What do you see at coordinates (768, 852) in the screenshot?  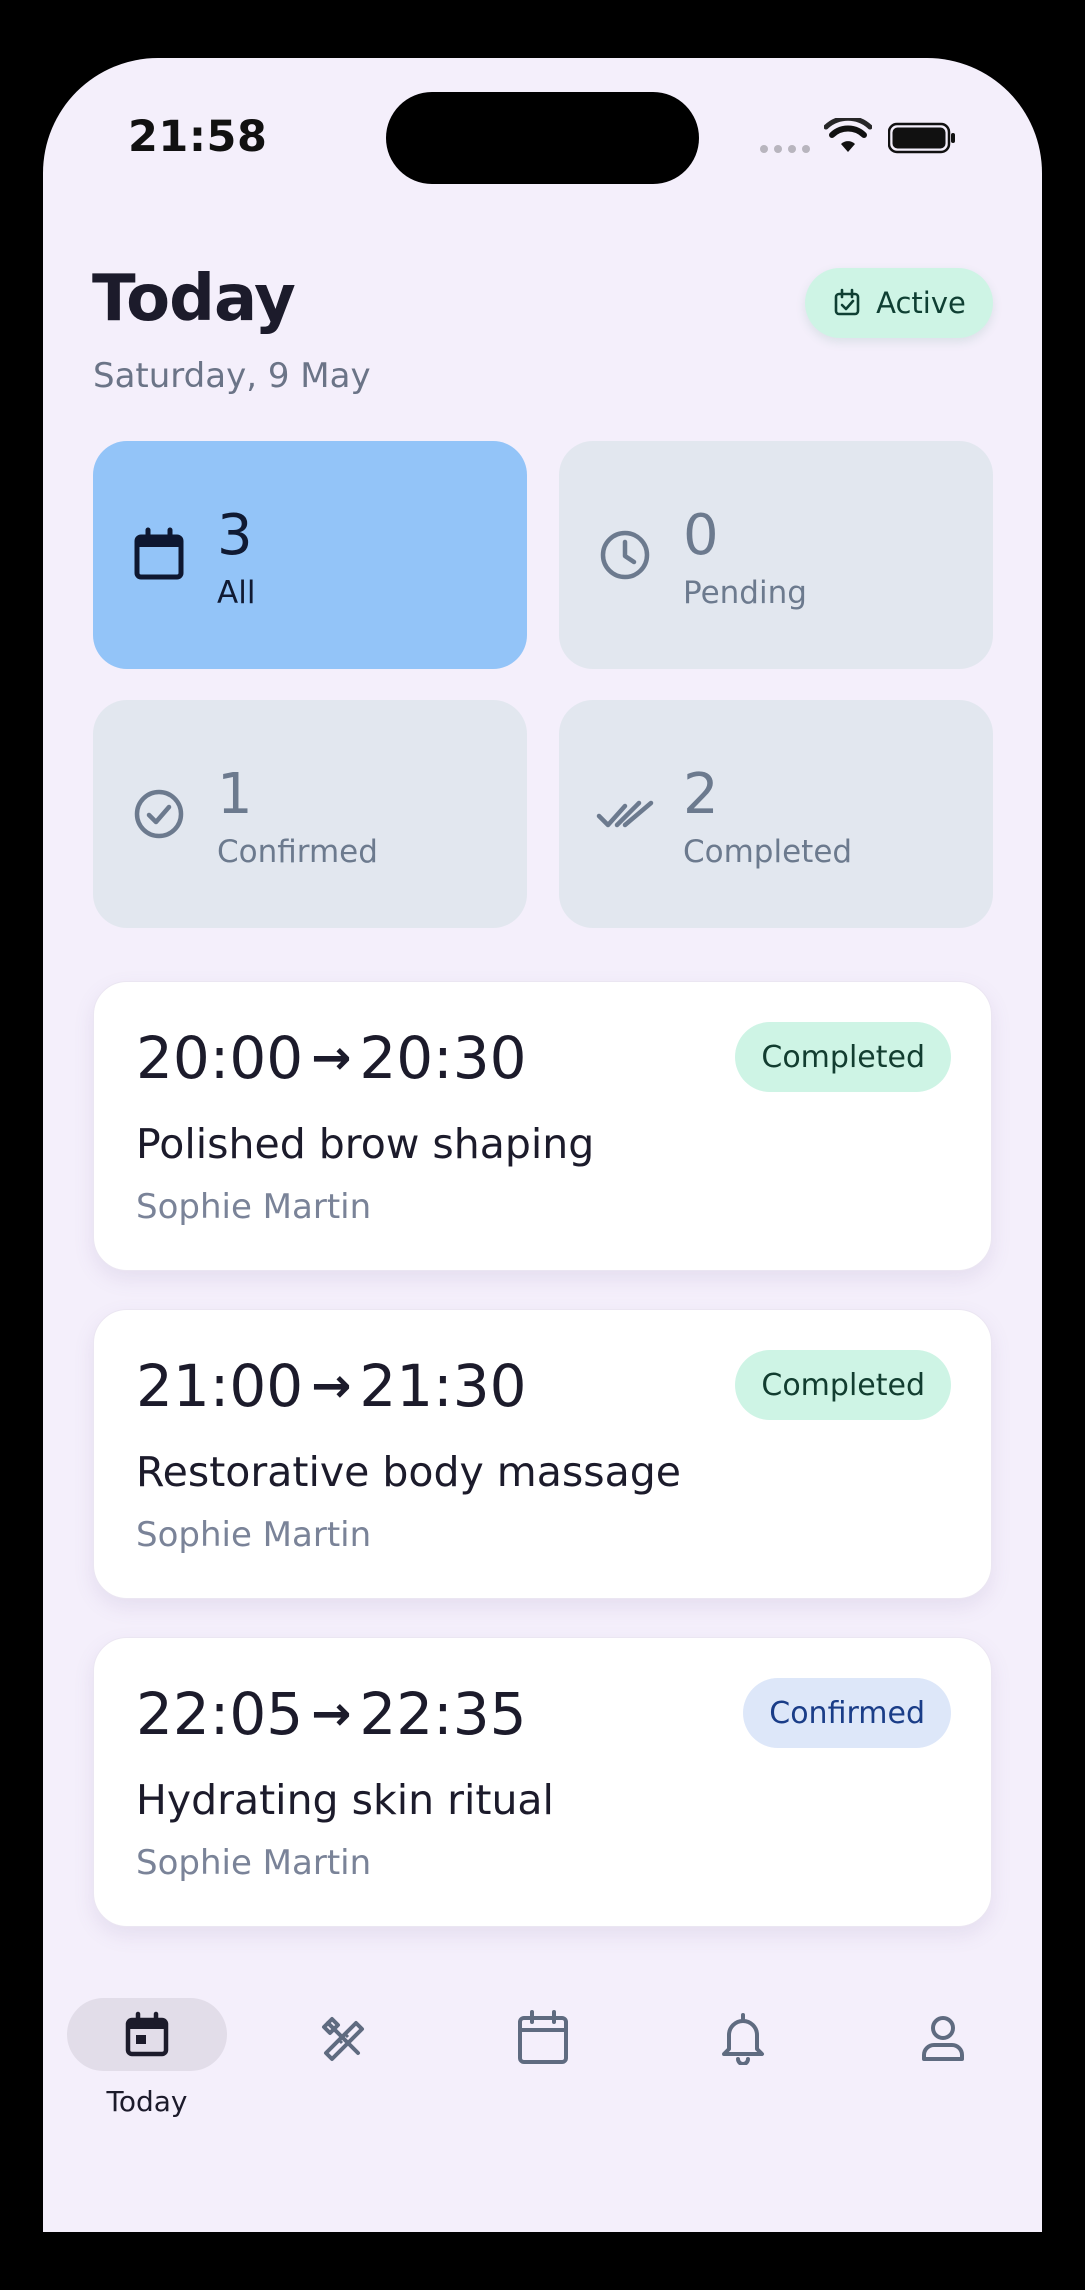 I see `stat-completed-label: Completed` at bounding box center [768, 852].